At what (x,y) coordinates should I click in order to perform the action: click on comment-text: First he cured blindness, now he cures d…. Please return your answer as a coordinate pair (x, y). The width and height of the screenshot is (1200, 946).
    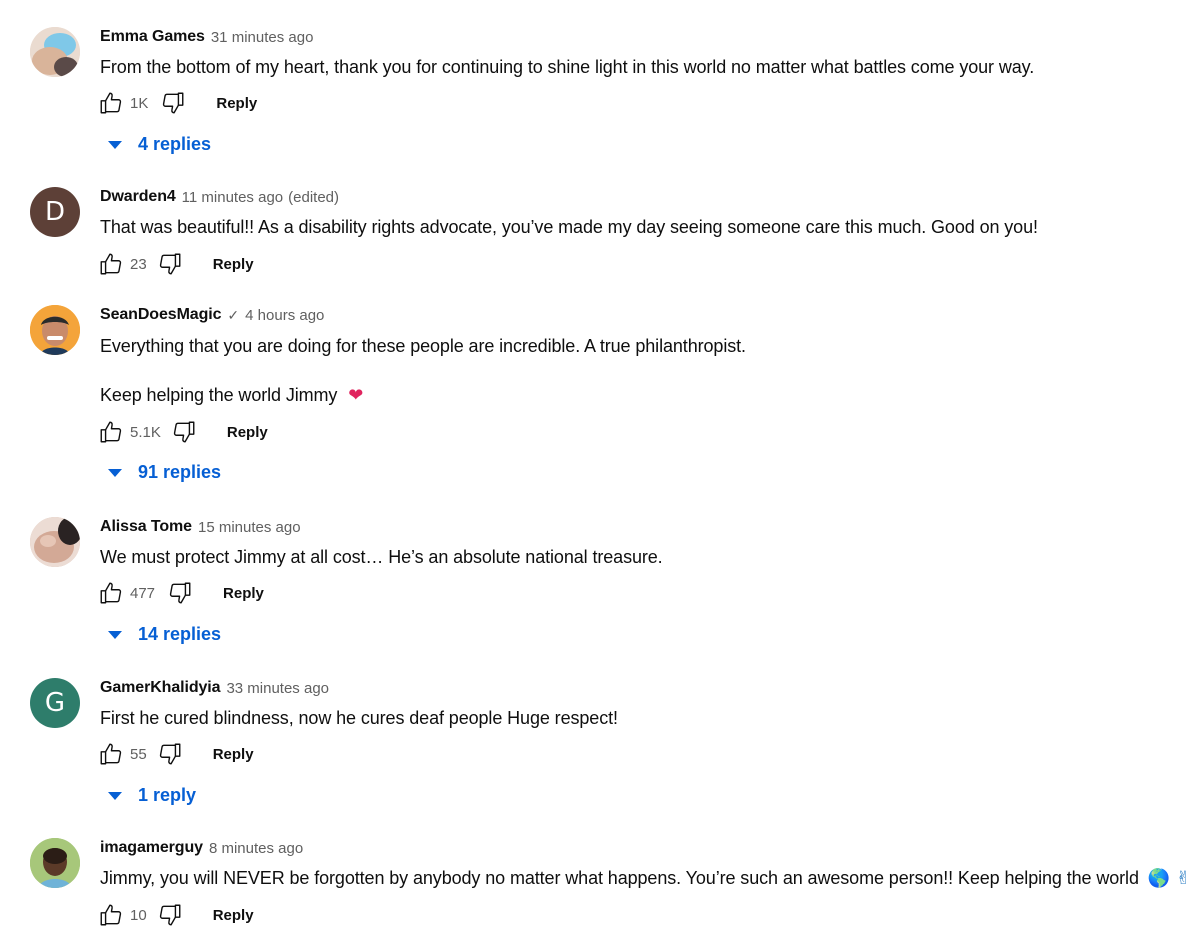
    Looking at the image, I should click on (359, 718).